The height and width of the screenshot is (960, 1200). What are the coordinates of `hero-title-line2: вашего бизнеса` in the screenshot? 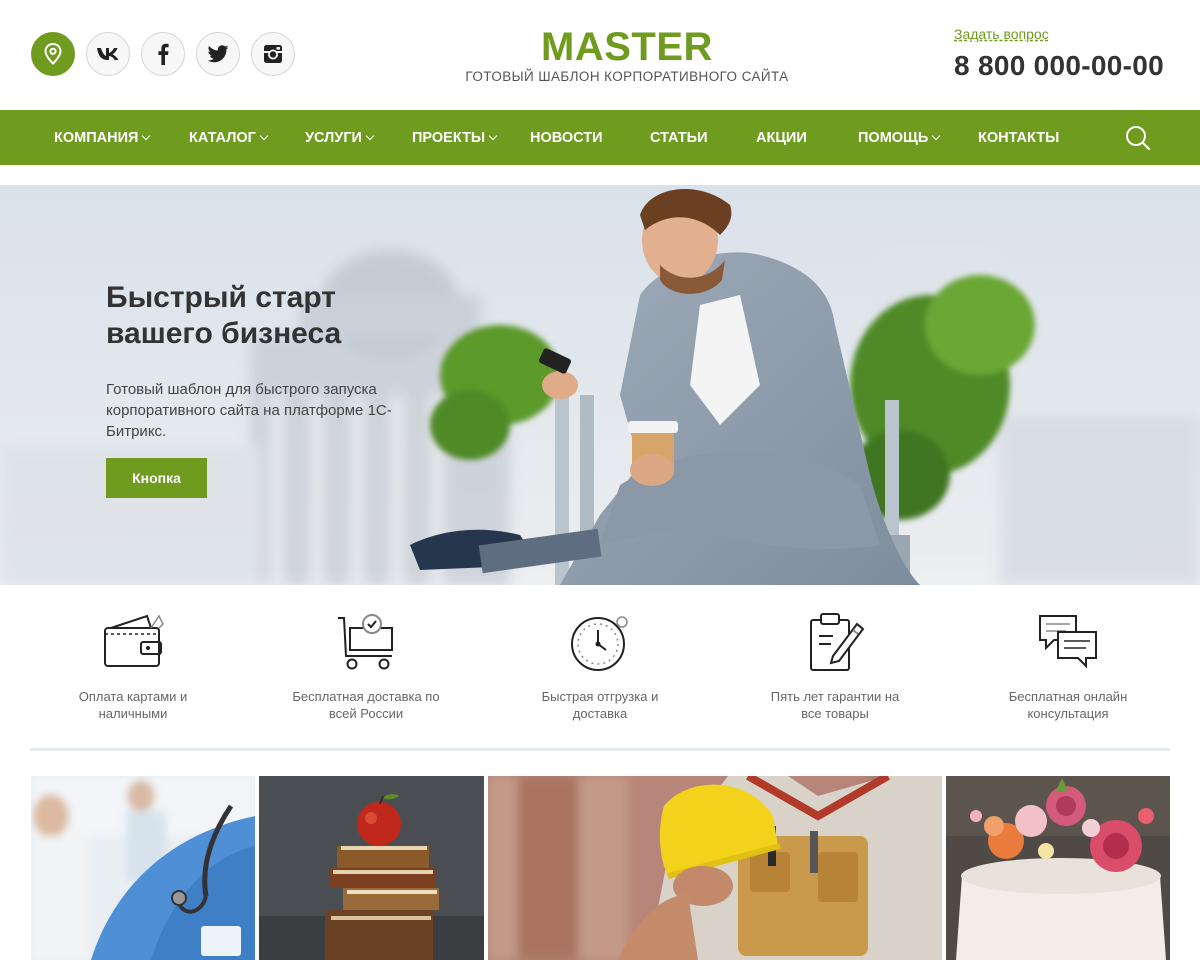 It's located at (224, 333).